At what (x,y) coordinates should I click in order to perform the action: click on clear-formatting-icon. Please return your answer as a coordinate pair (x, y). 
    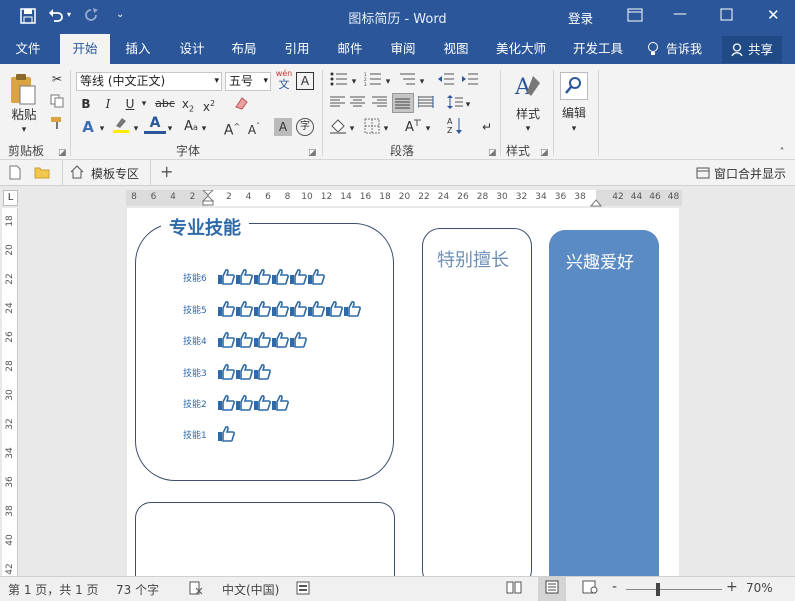
    Looking at the image, I should click on (241, 105).